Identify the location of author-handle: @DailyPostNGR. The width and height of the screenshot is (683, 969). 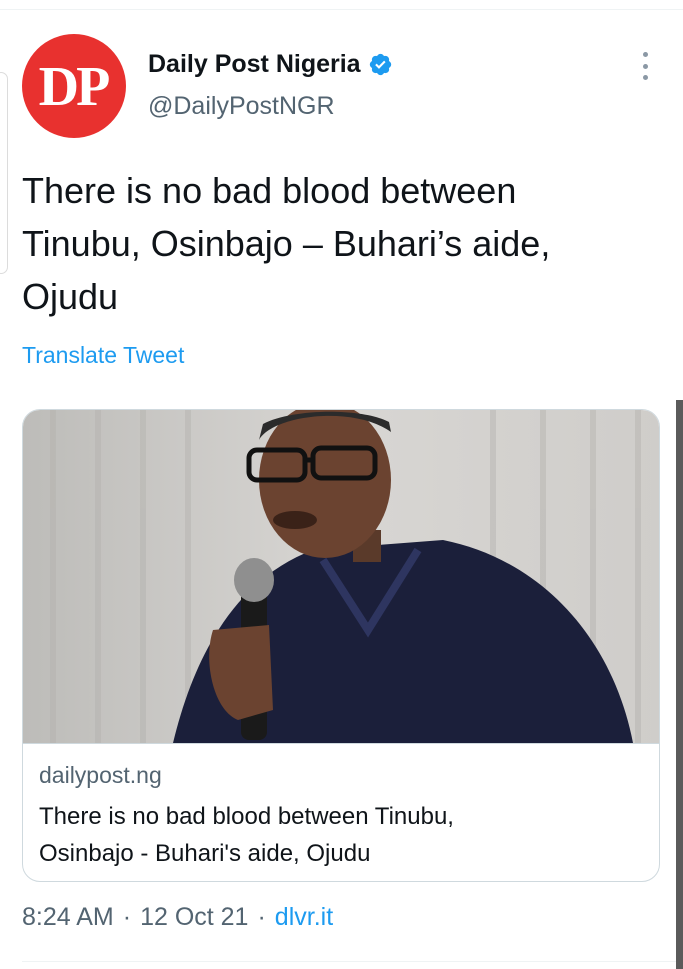
(241, 106).